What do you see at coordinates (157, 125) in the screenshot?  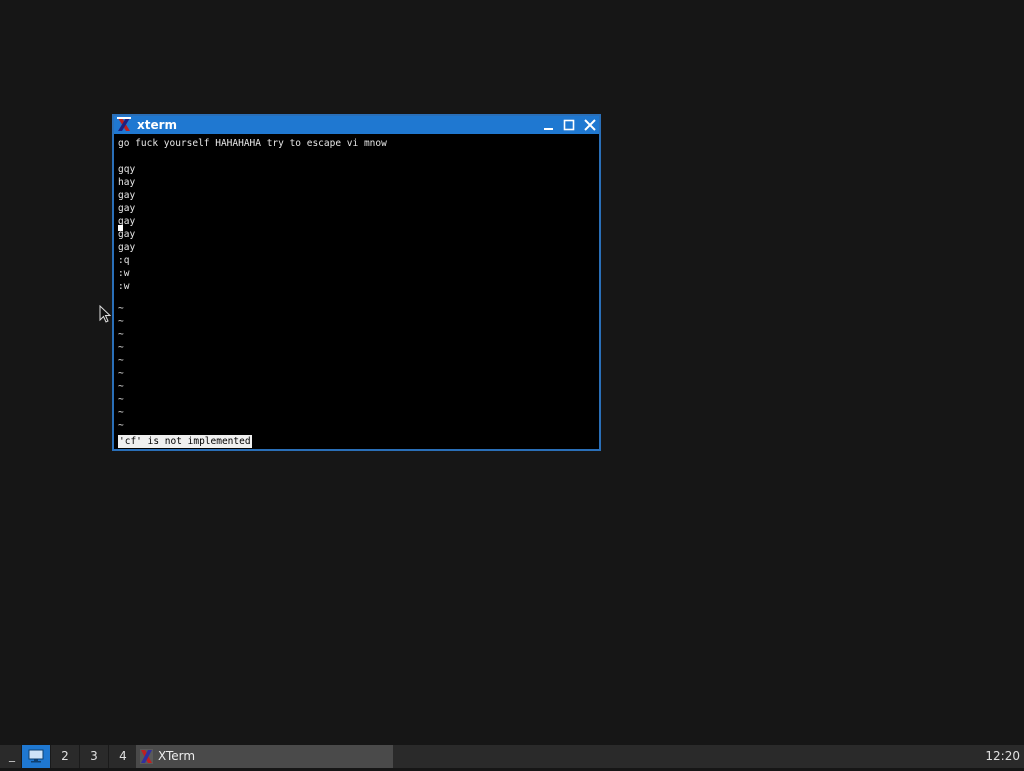 I see `window-title: xterm` at bounding box center [157, 125].